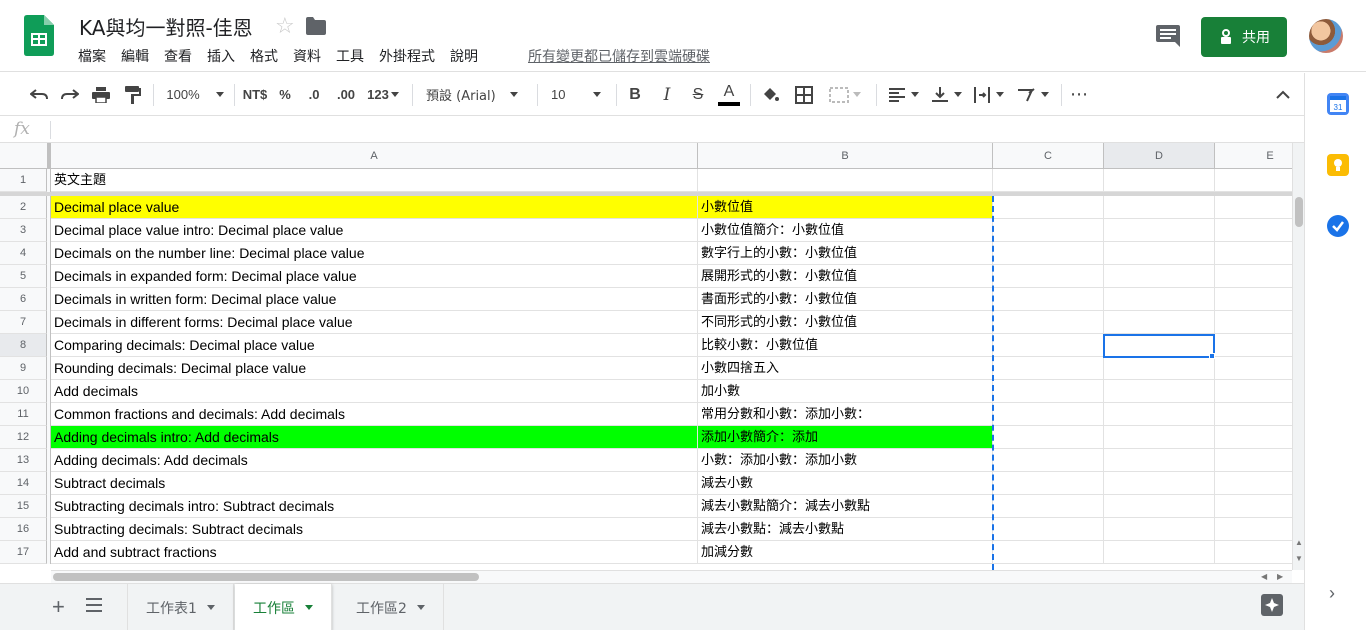 This screenshot has width=1366, height=630. What do you see at coordinates (374, 368) in the screenshot?
I see `cell-a: Rounding decimals: Decimal place value` at bounding box center [374, 368].